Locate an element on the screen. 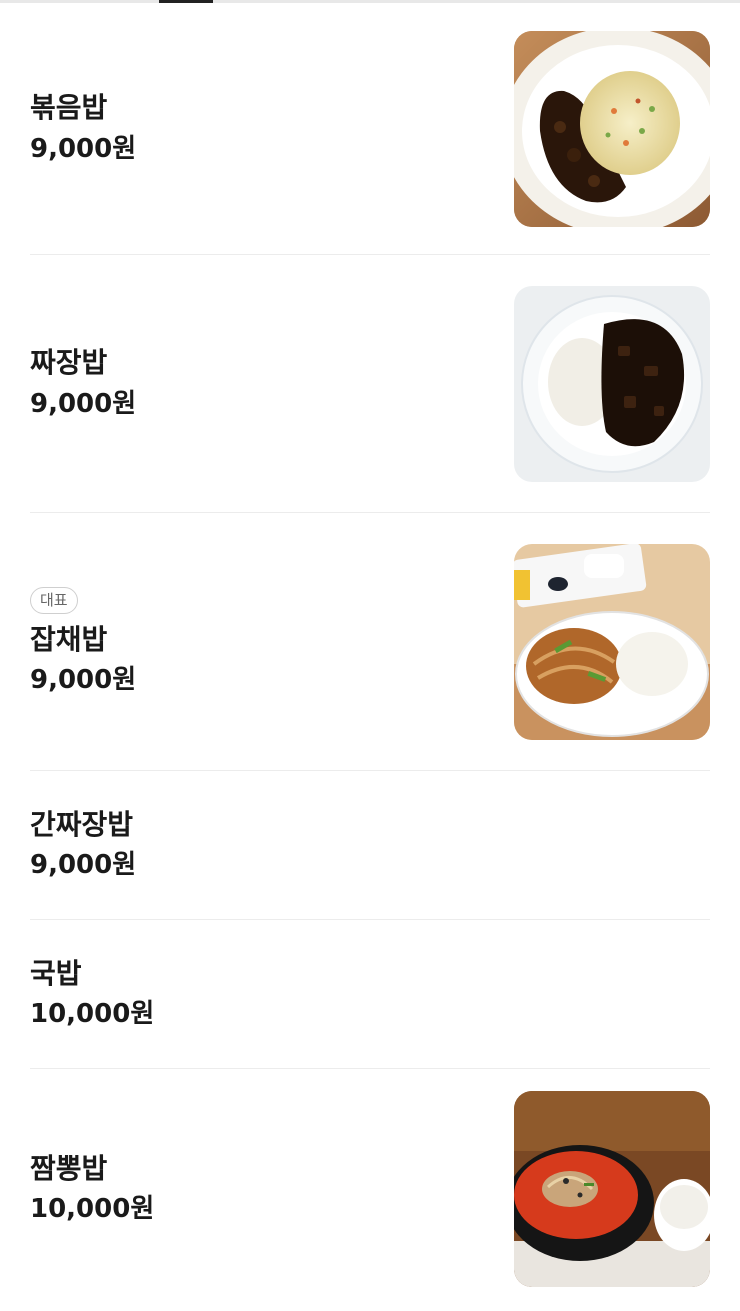 The image size is (740, 1311). menu-item-name: 간짜장밥 is located at coordinates (82, 824).